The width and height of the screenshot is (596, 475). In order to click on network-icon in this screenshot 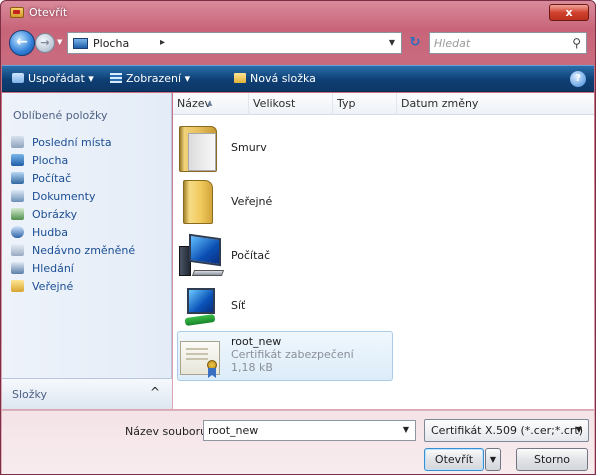, I will do `click(201, 307)`.